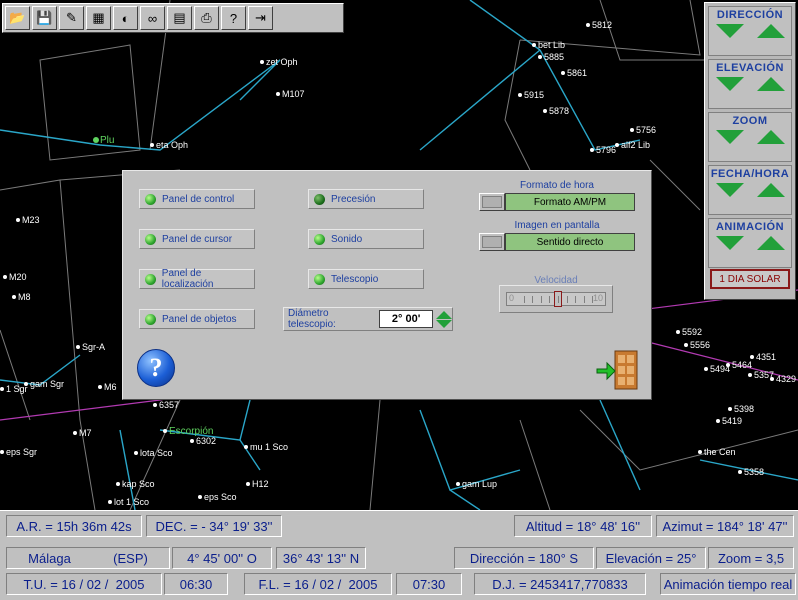 The height and width of the screenshot is (600, 798). What do you see at coordinates (152, 18) in the screenshot?
I see `binoculars-button: ∞` at bounding box center [152, 18].